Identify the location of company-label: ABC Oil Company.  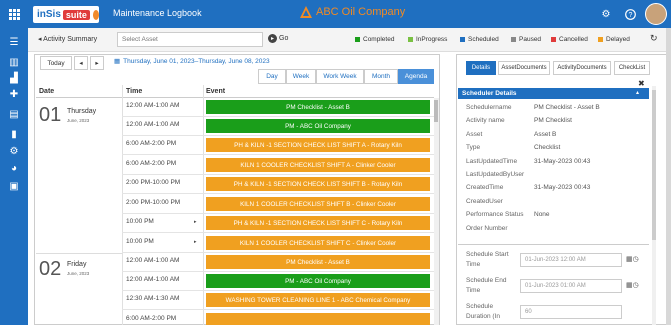
(361, 12).